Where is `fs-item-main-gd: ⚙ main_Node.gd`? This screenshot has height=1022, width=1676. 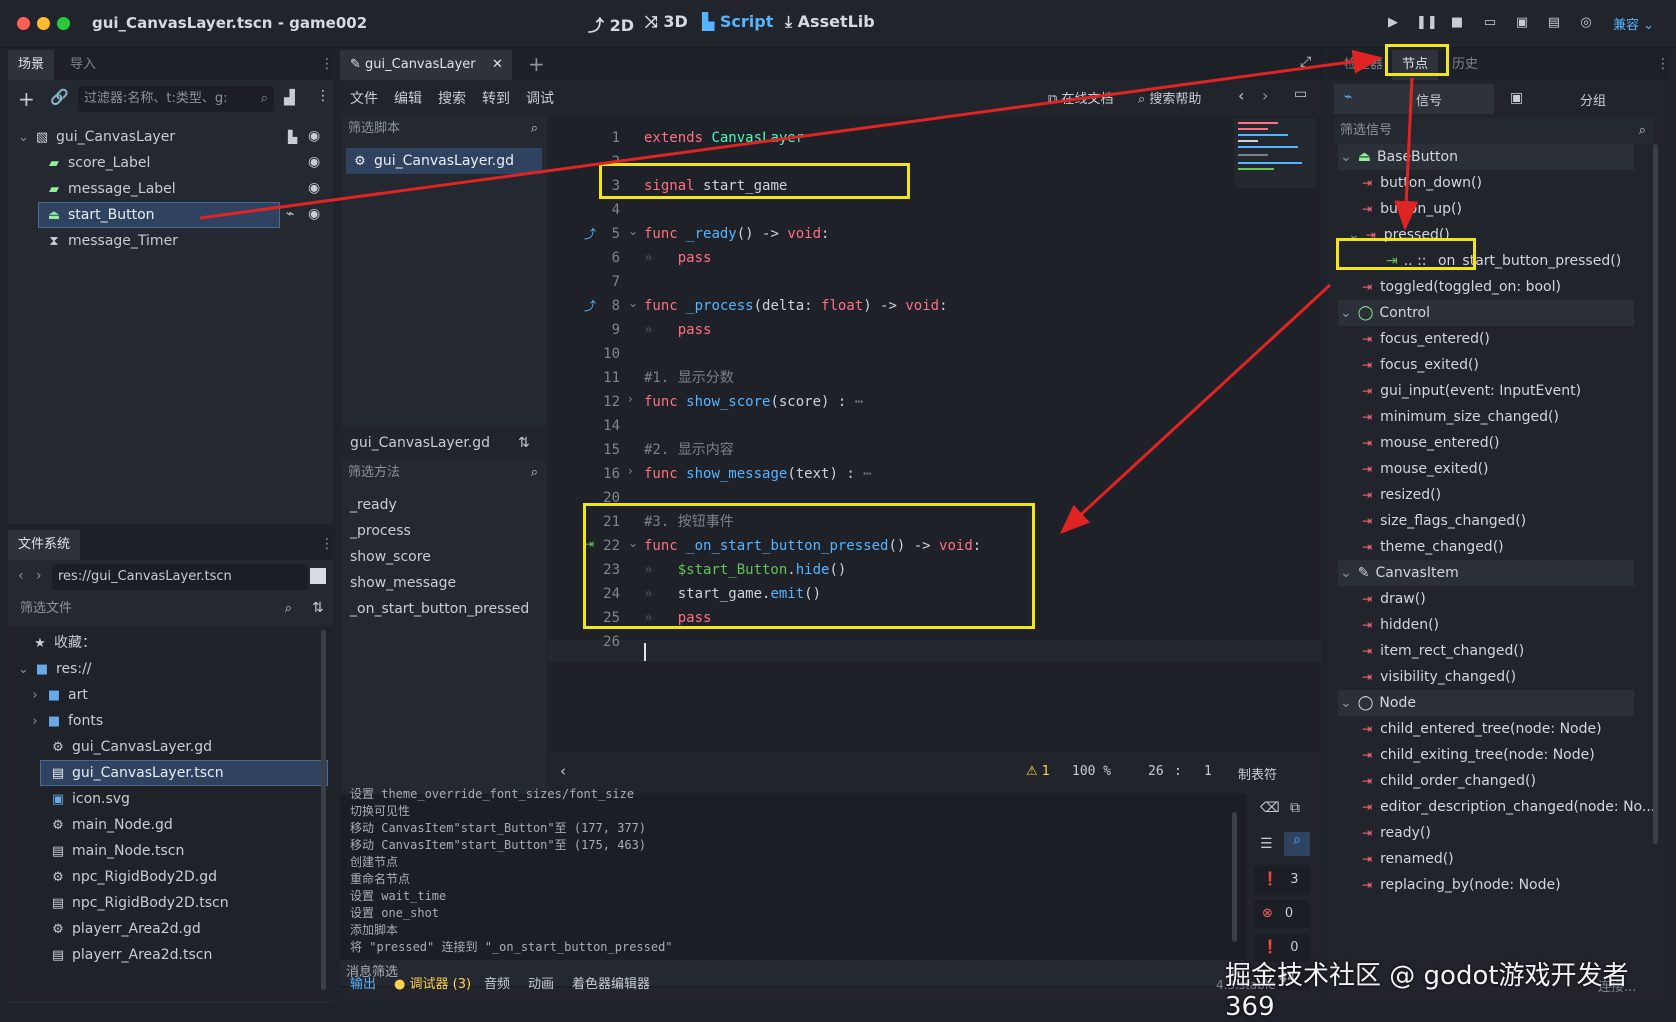
fs-item-main-gd: ⚙ main_Node.gd is located at coordinates (111, 825).